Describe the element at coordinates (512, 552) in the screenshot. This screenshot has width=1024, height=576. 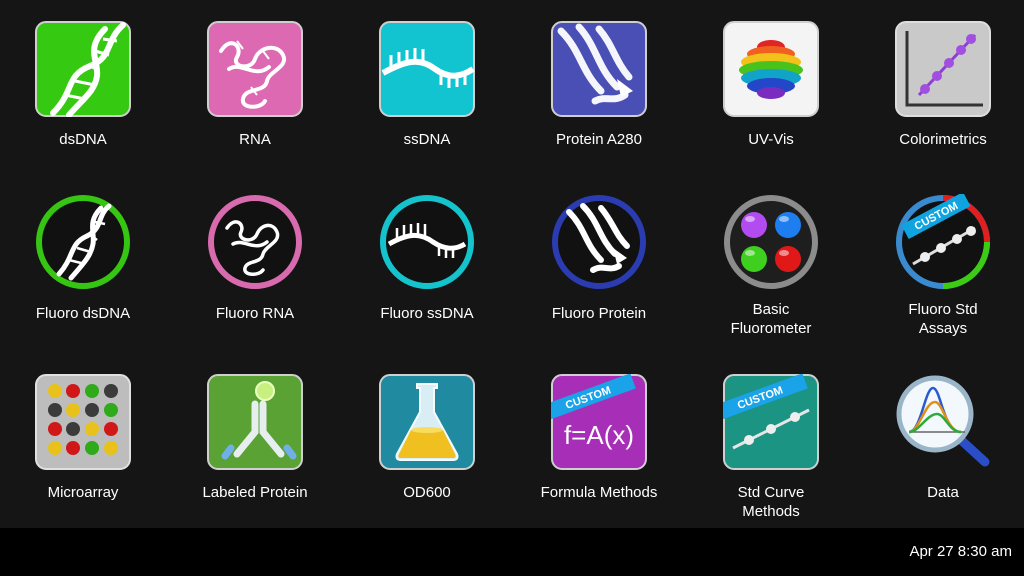
I see `status-bar: Apr 27 8:30 am` at that location.